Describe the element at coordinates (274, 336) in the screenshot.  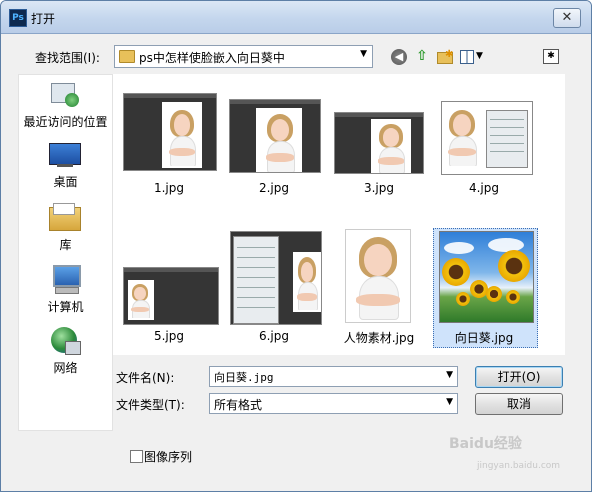
I see `file-name: 6.jpg` at that location.